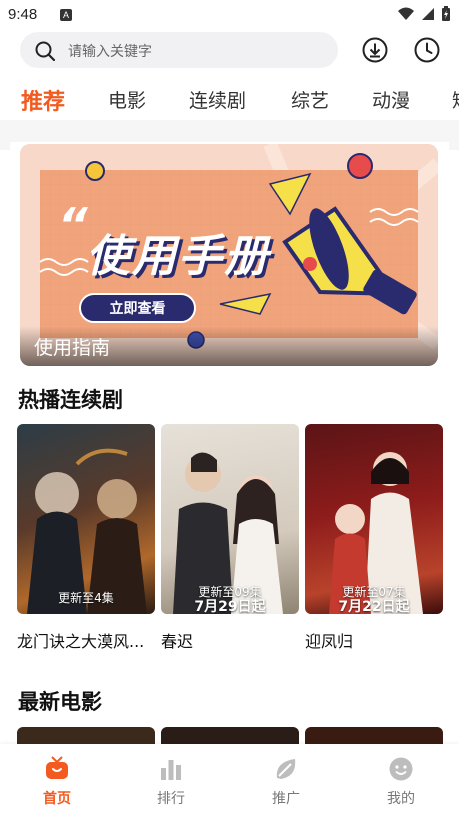 The image size is (459, 816). I want to click on home-tv-icon, so click(57, 767).